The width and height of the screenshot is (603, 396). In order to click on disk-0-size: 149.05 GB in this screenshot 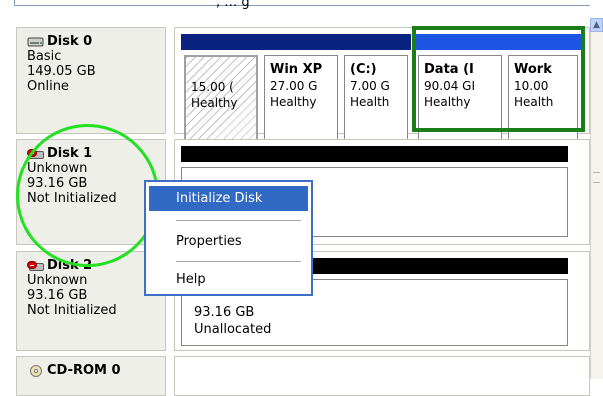, I will do `click(61, 71)`.